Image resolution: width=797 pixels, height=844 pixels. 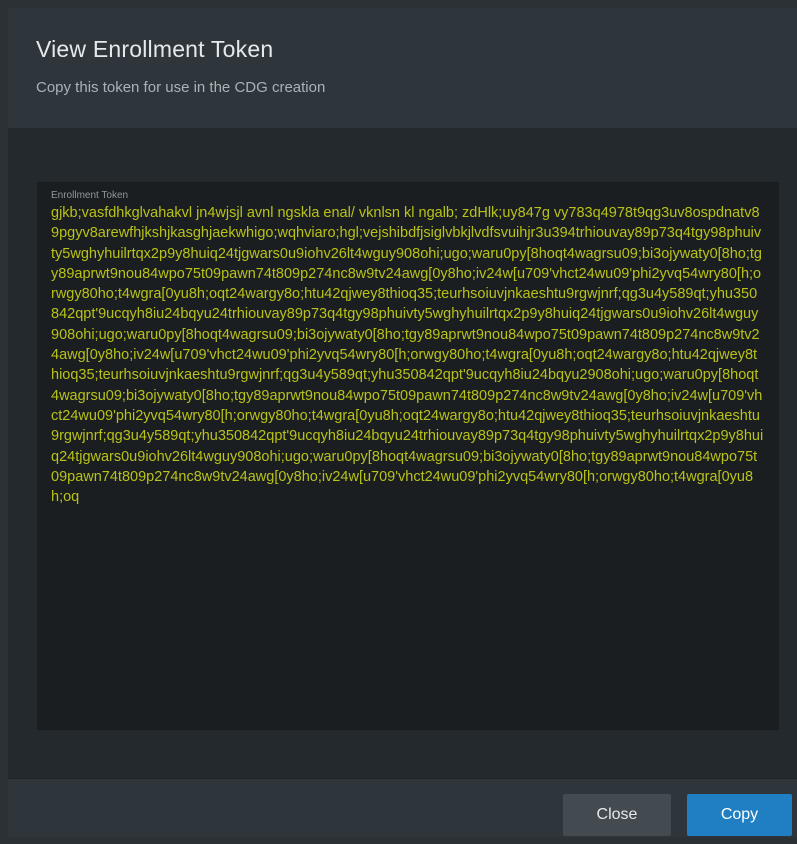 What do you see at coordinates (739, 815) in the screenshot?
I see `copy-button: Copy` at bounding box center [739, 815].